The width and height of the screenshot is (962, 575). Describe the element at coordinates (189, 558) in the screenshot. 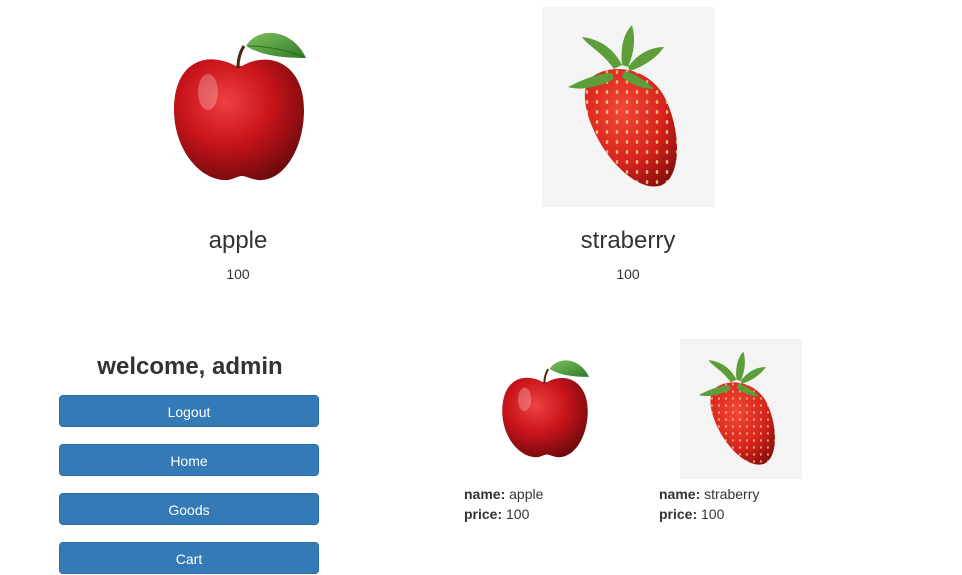

I see `cart-button: Cart` at that location.